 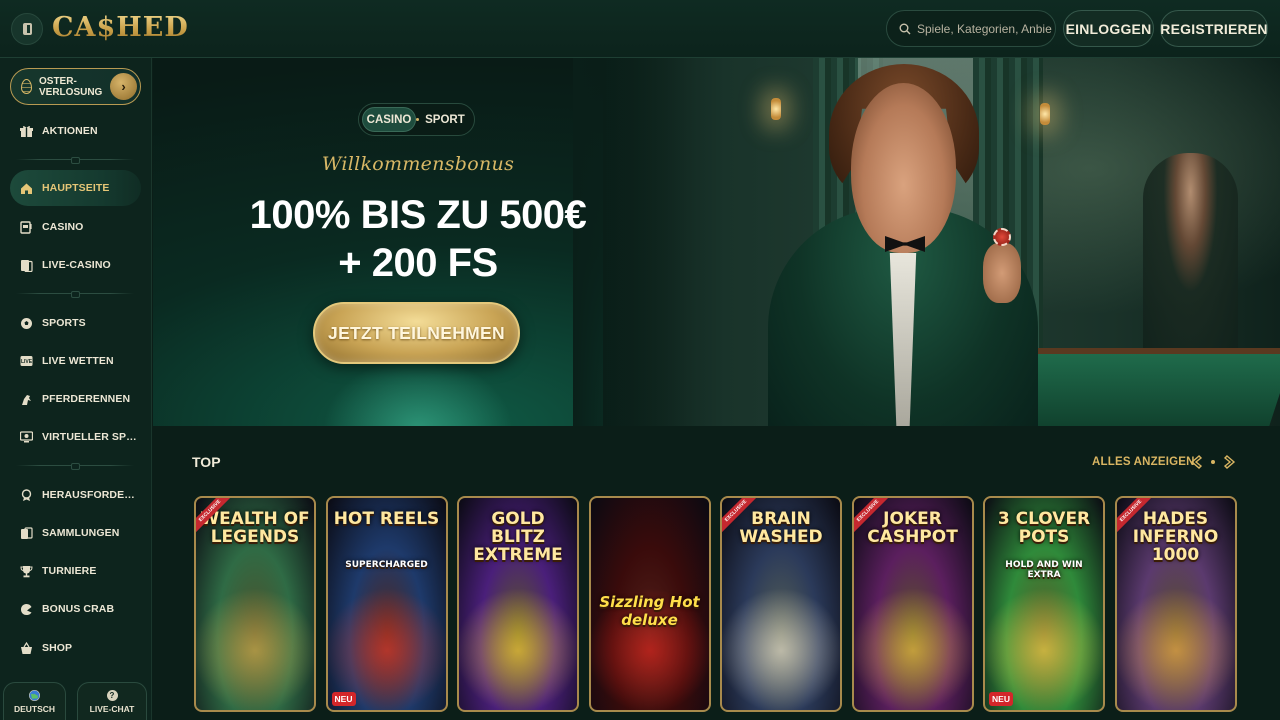 What do you see at coordinates (26, 188) in the screenshot?
I see `home-icon` at bounding box center [26, 188].